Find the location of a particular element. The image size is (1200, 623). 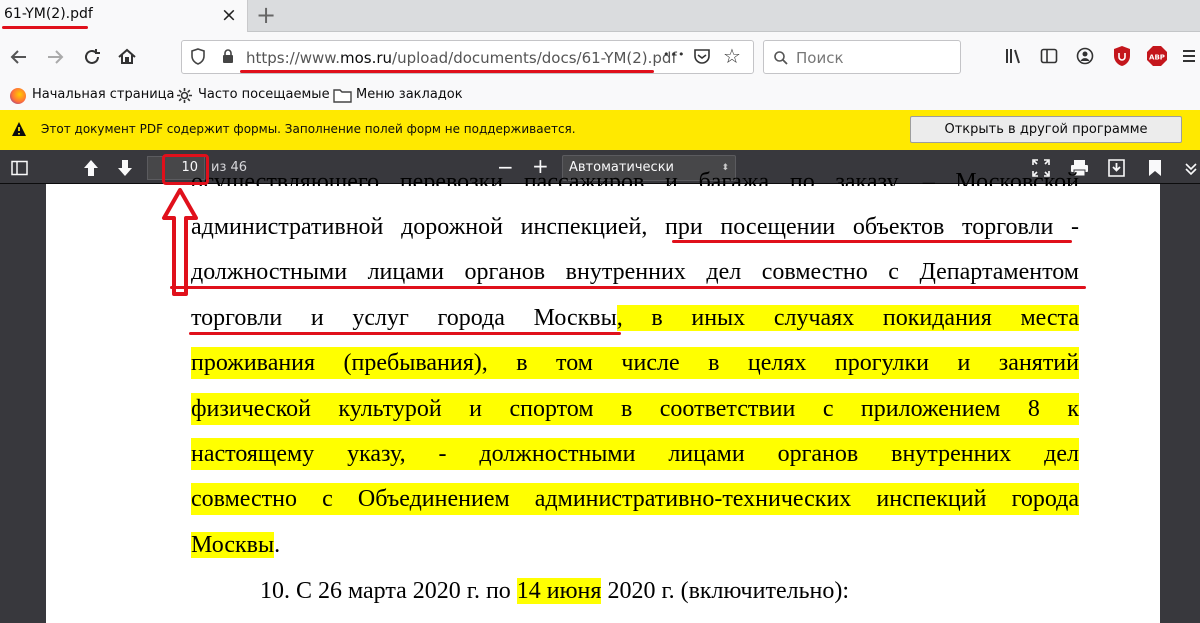

line-9-segment-plain: 10. С 26 марта 2020 г. по is located at coordinates (388, 591).